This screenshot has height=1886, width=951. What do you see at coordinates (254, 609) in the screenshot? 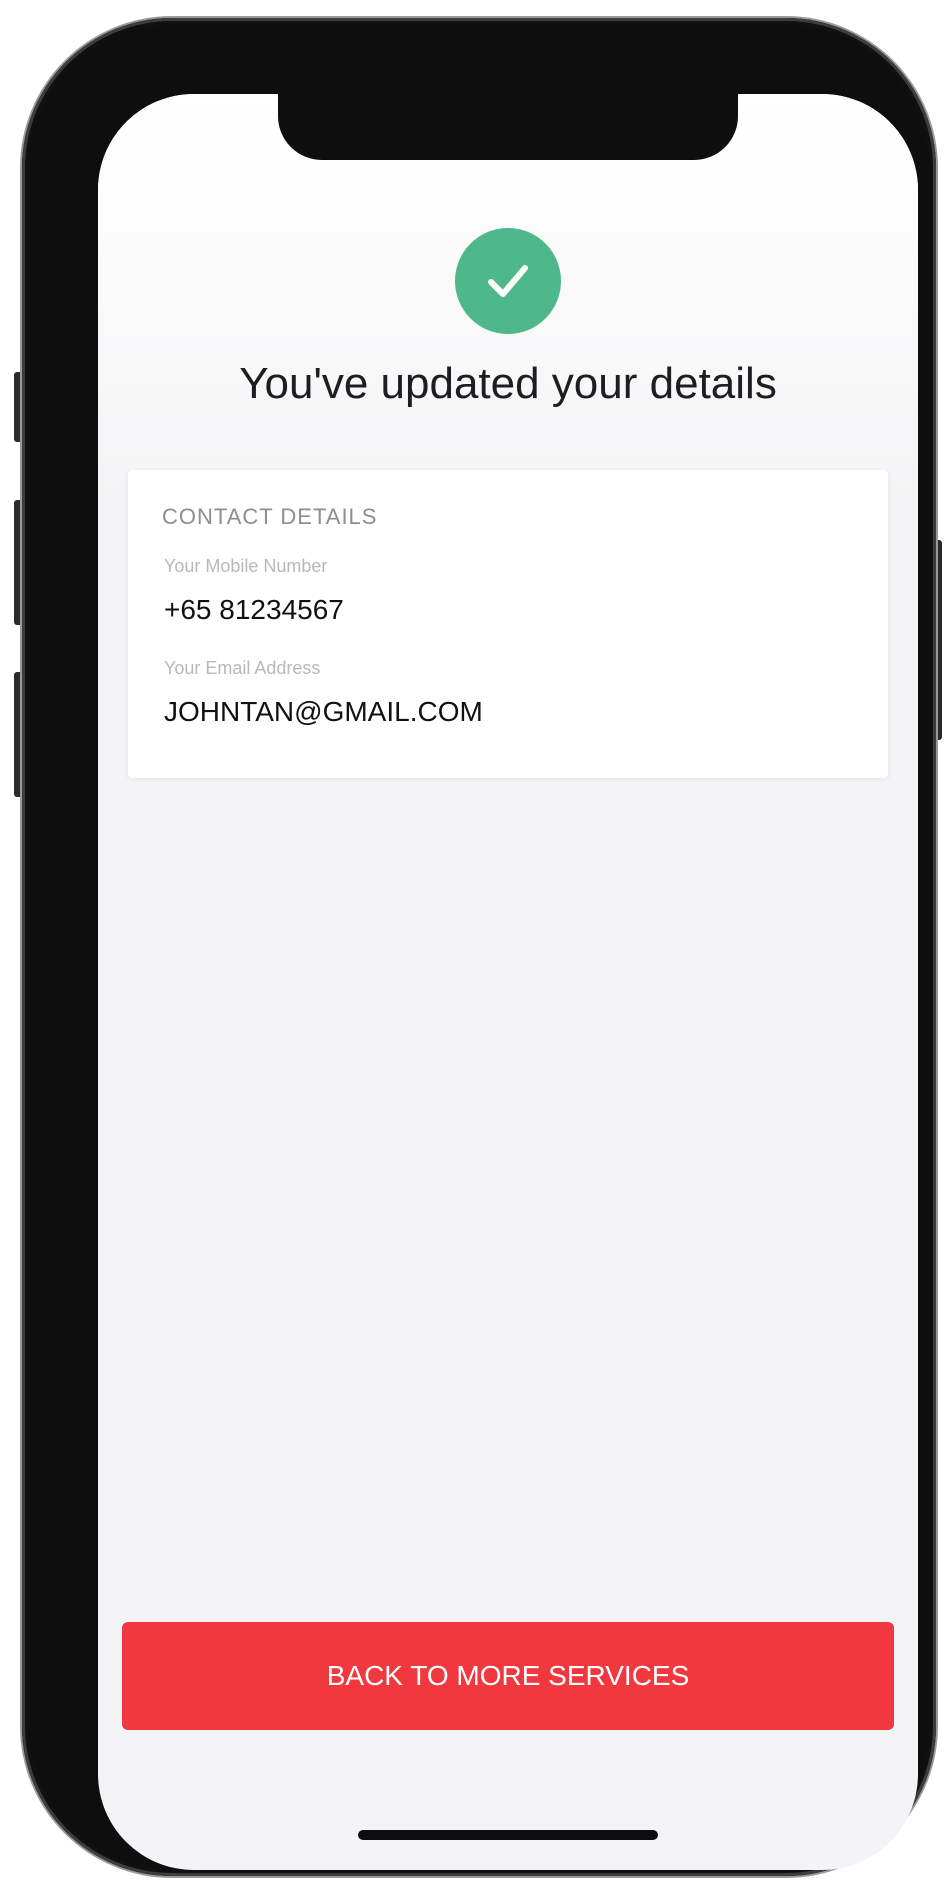
I see `mobile-number-value: +65 81234567` at bounding box center [254, 609].